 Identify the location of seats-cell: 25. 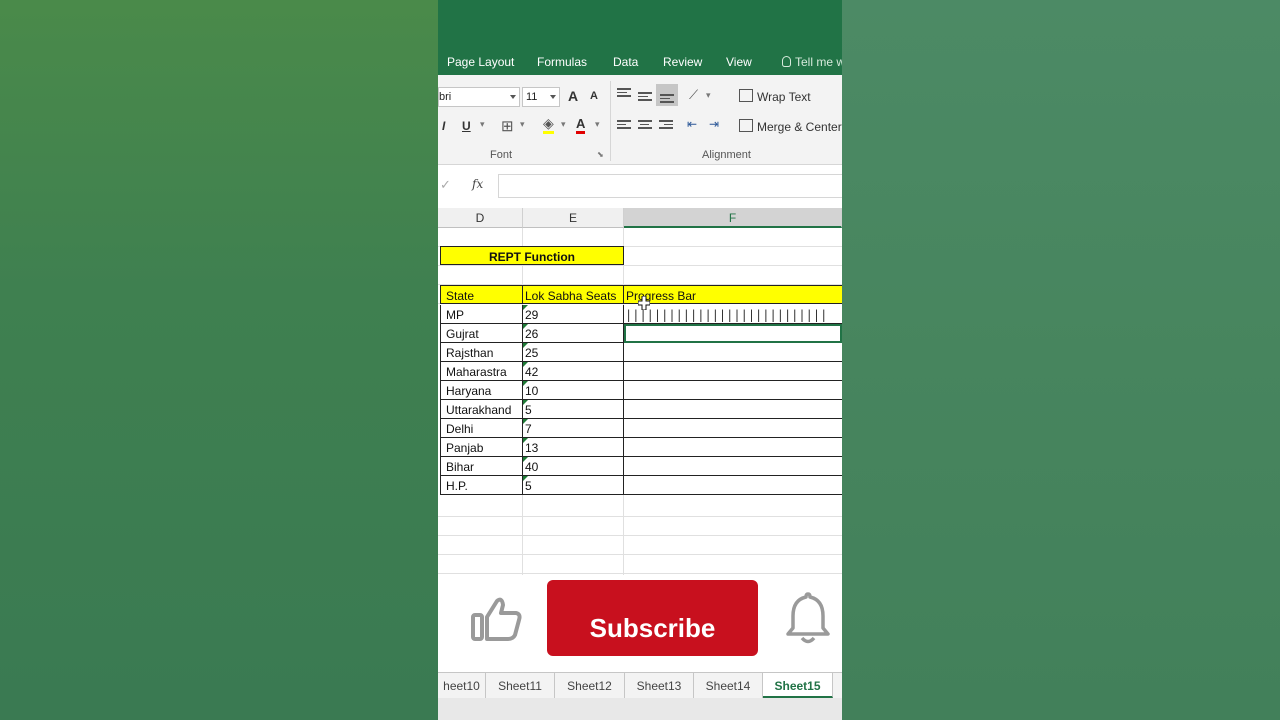
(573, 352).